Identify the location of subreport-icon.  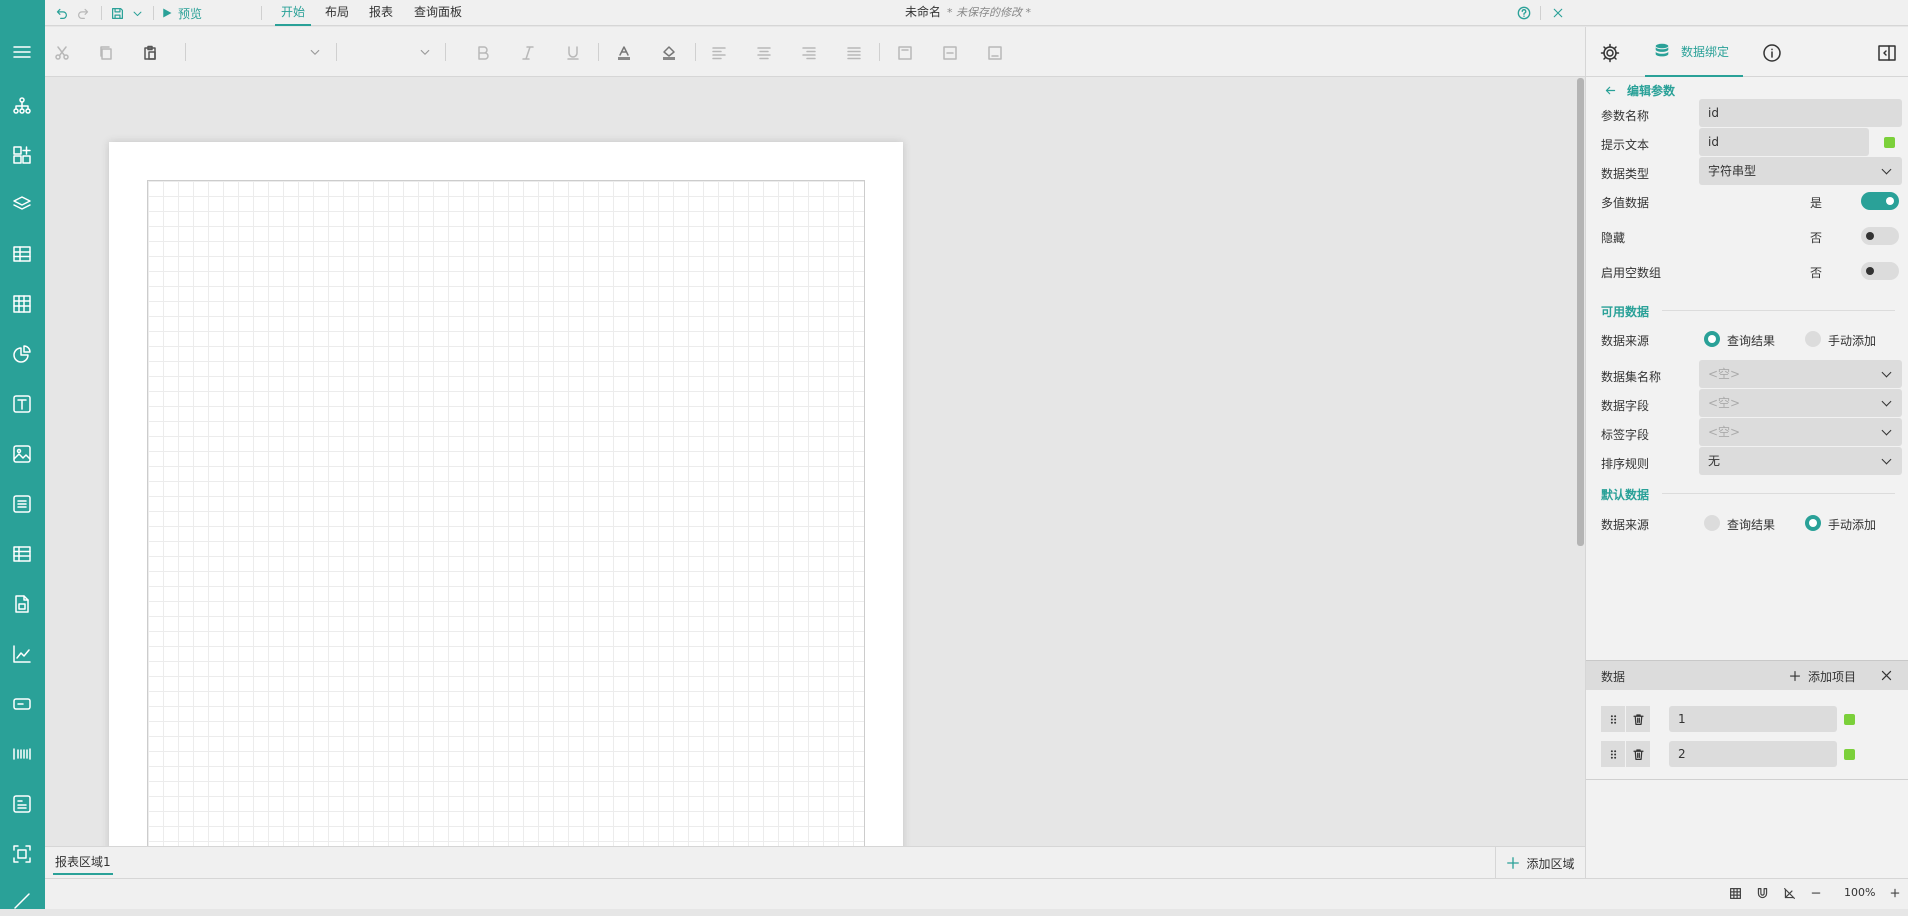
(22, 604).